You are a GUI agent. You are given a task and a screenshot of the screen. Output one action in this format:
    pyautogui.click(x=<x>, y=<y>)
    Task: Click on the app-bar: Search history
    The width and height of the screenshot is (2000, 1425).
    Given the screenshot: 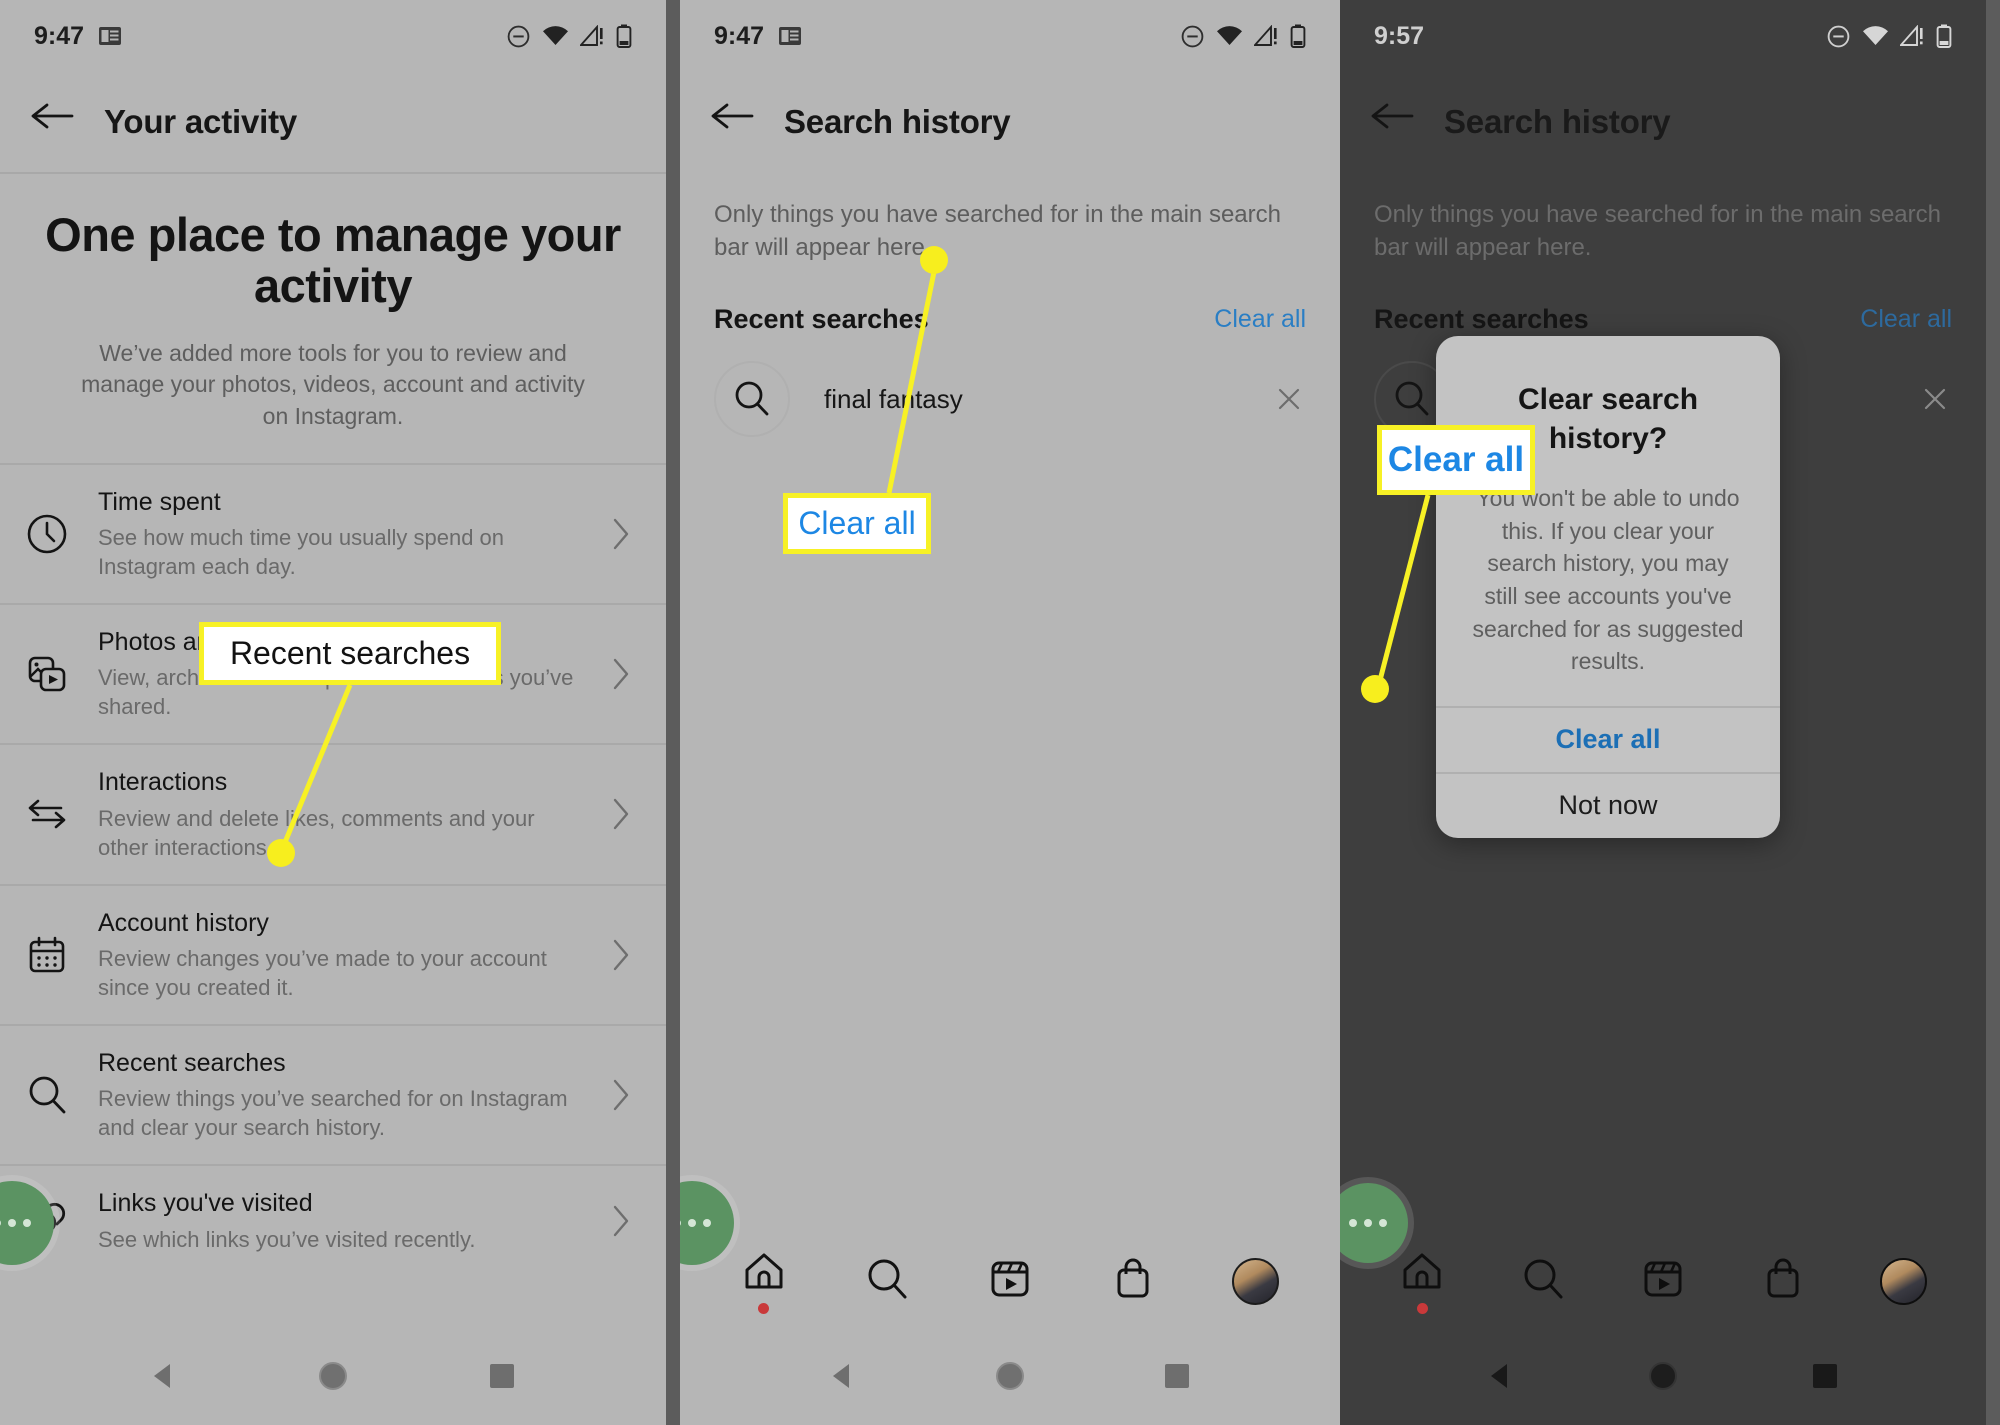 What is the action you would take?
    pyautogui.click(x=1010, y=122)
    